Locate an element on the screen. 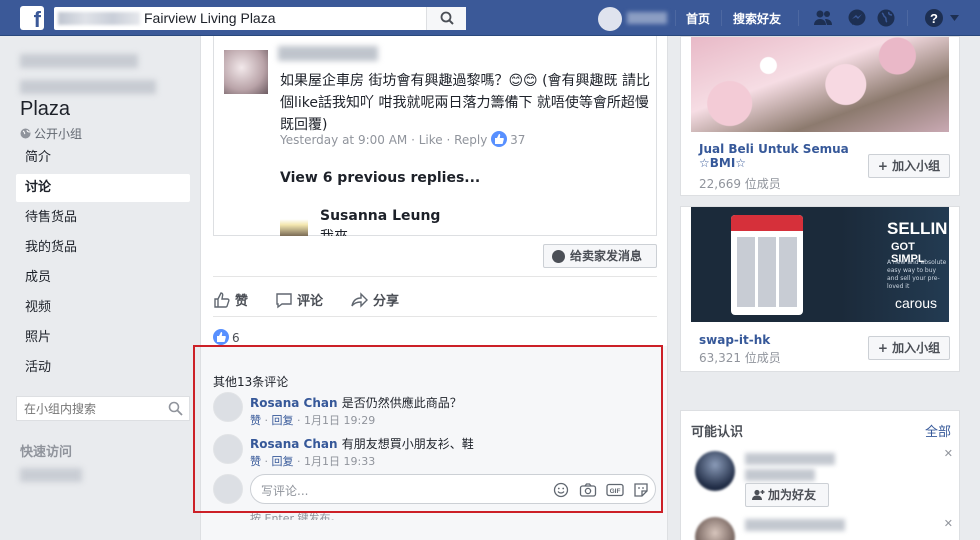 The height and width of the screenshot is (540, 980). sidebar-item-members: 成员 is located at coordinates (103, 278).